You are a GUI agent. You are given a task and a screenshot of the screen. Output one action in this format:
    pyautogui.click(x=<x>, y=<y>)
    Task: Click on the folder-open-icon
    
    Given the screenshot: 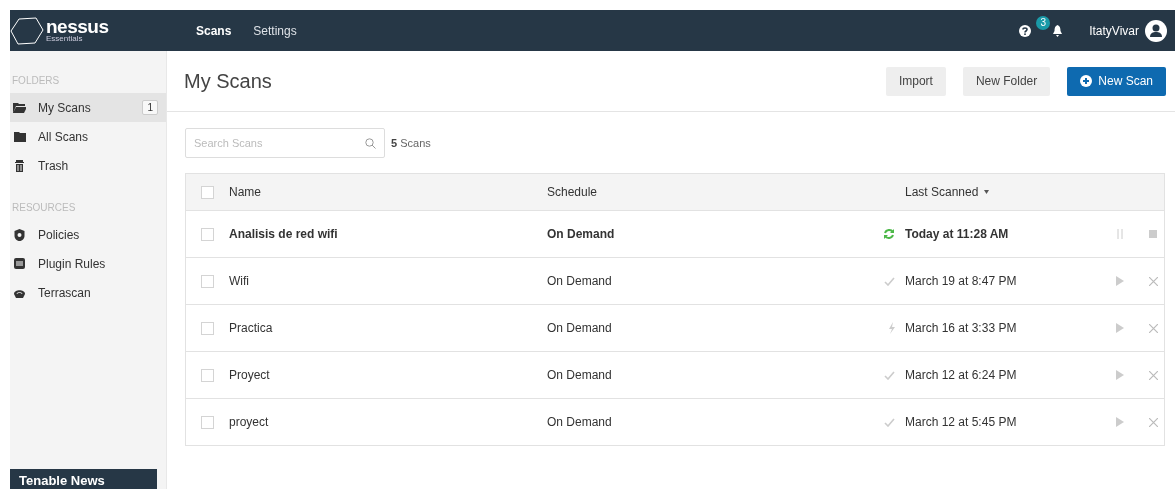 What is the action you would take?
    pyautogui.click(x=19, y=107)
    